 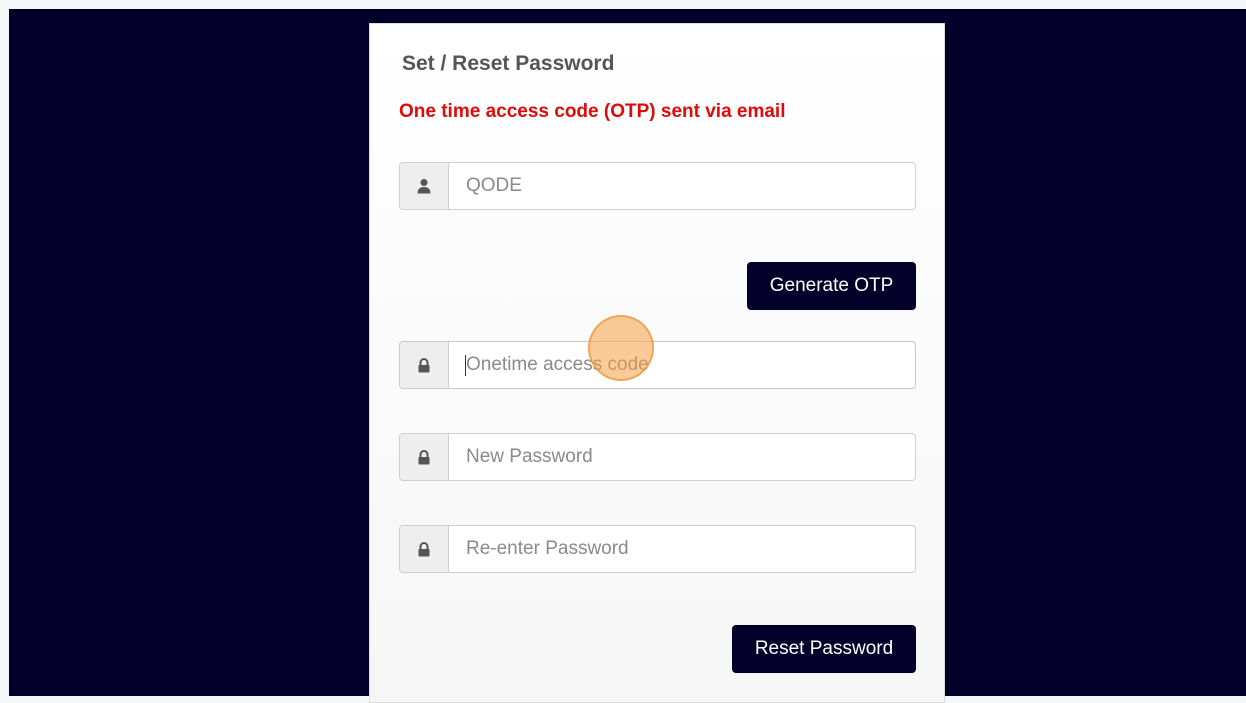 What do you see at coordinates (682, 549) in the screenshot?
I see `reenter-password-input` at bounding box center [682, 549].